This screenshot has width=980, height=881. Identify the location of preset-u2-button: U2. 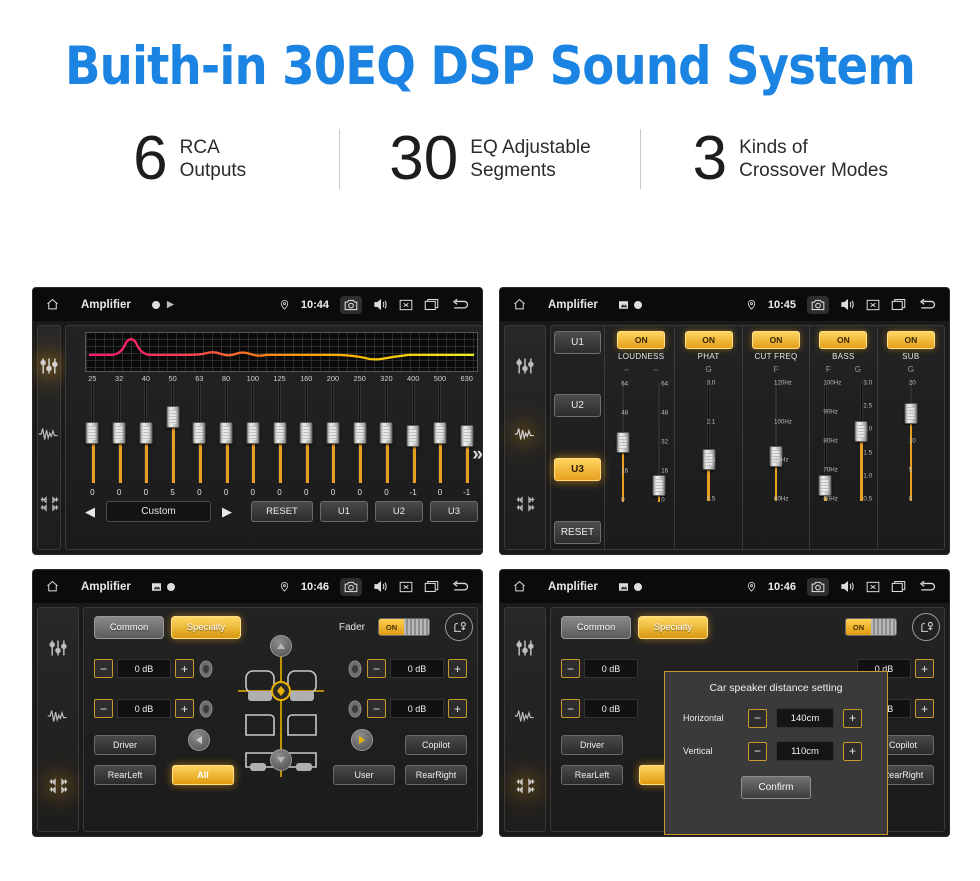
(399, 511).